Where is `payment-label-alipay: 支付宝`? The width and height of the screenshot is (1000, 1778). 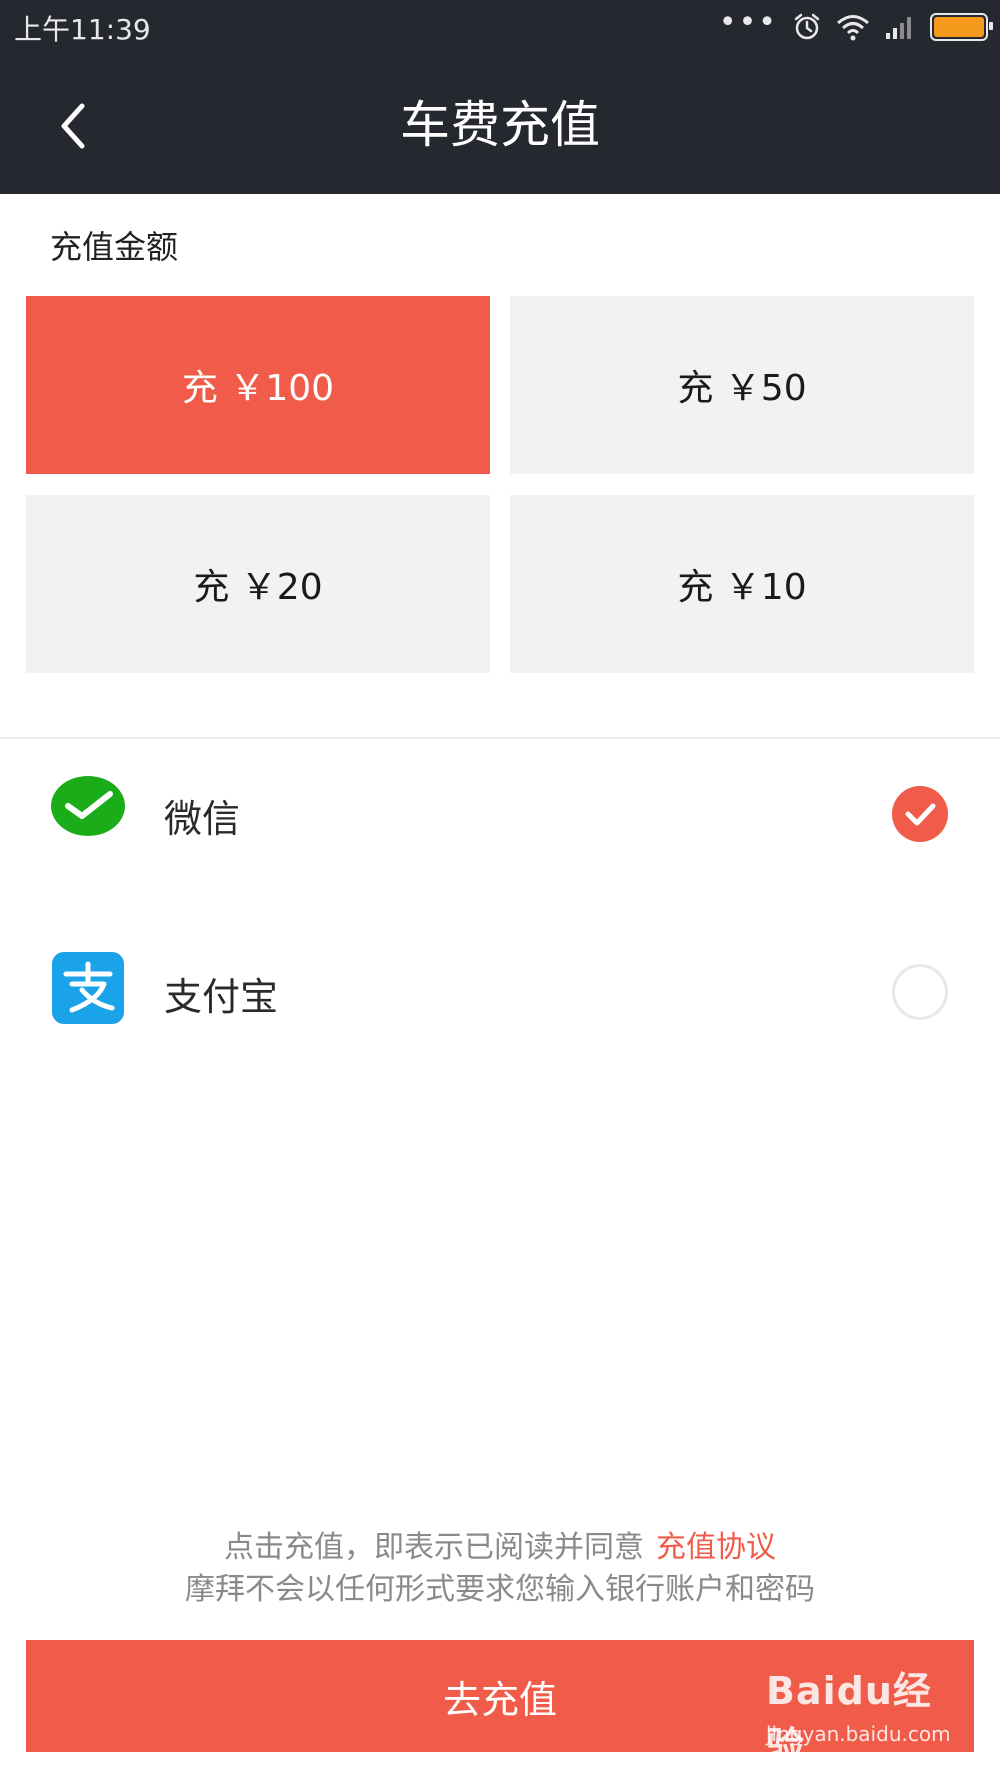 payment-label-alipay: 支付宝 is located at coordinates (221, 997).